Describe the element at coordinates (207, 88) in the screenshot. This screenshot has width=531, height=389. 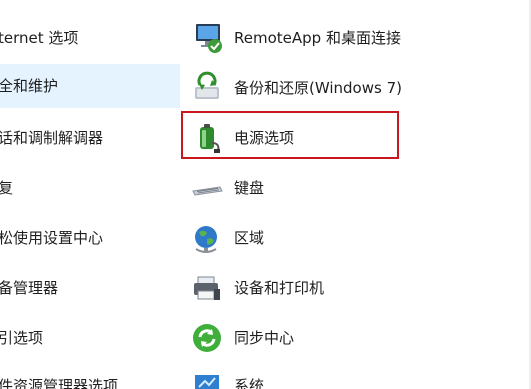
I see `backup-restore-icon` at that location.